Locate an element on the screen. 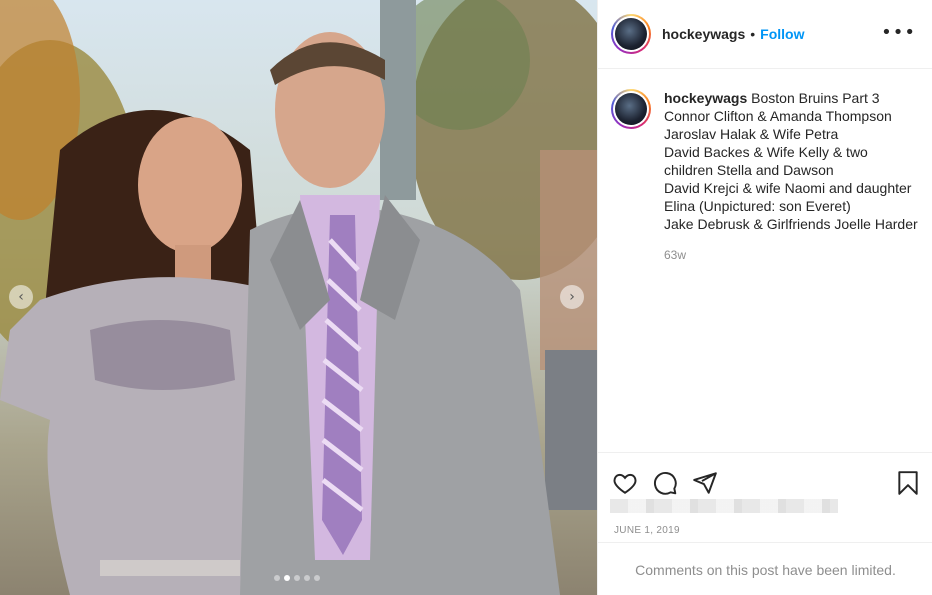  post-age: 63w is located at coordinates (791, 255).